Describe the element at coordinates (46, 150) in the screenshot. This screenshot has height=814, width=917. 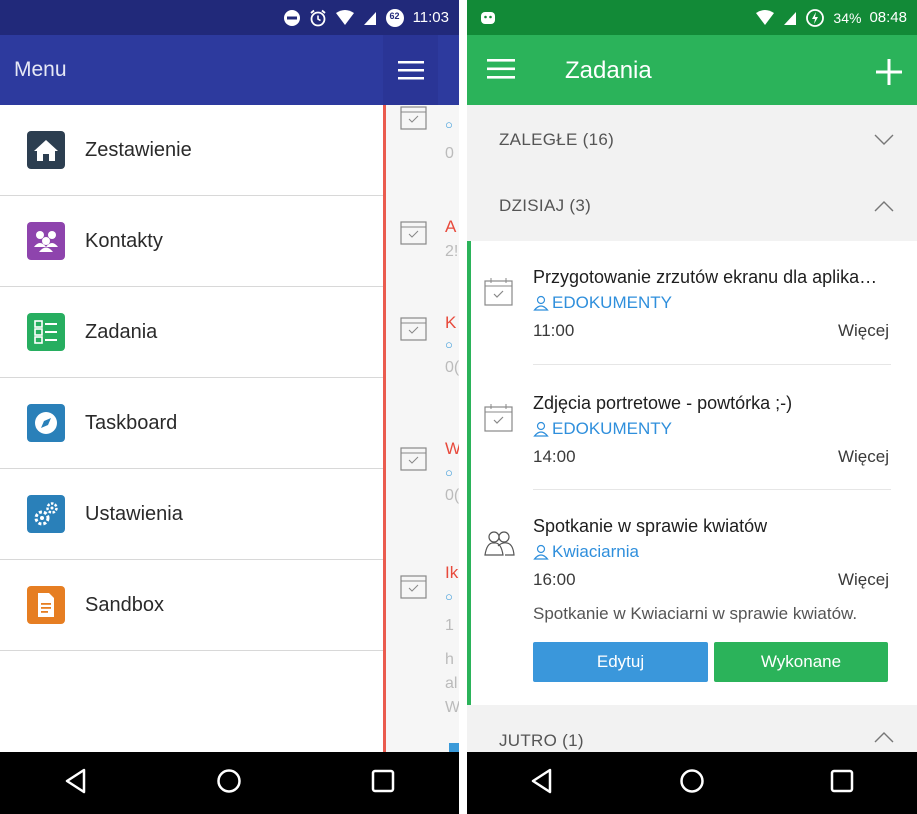
I see `home-icon` at that location.